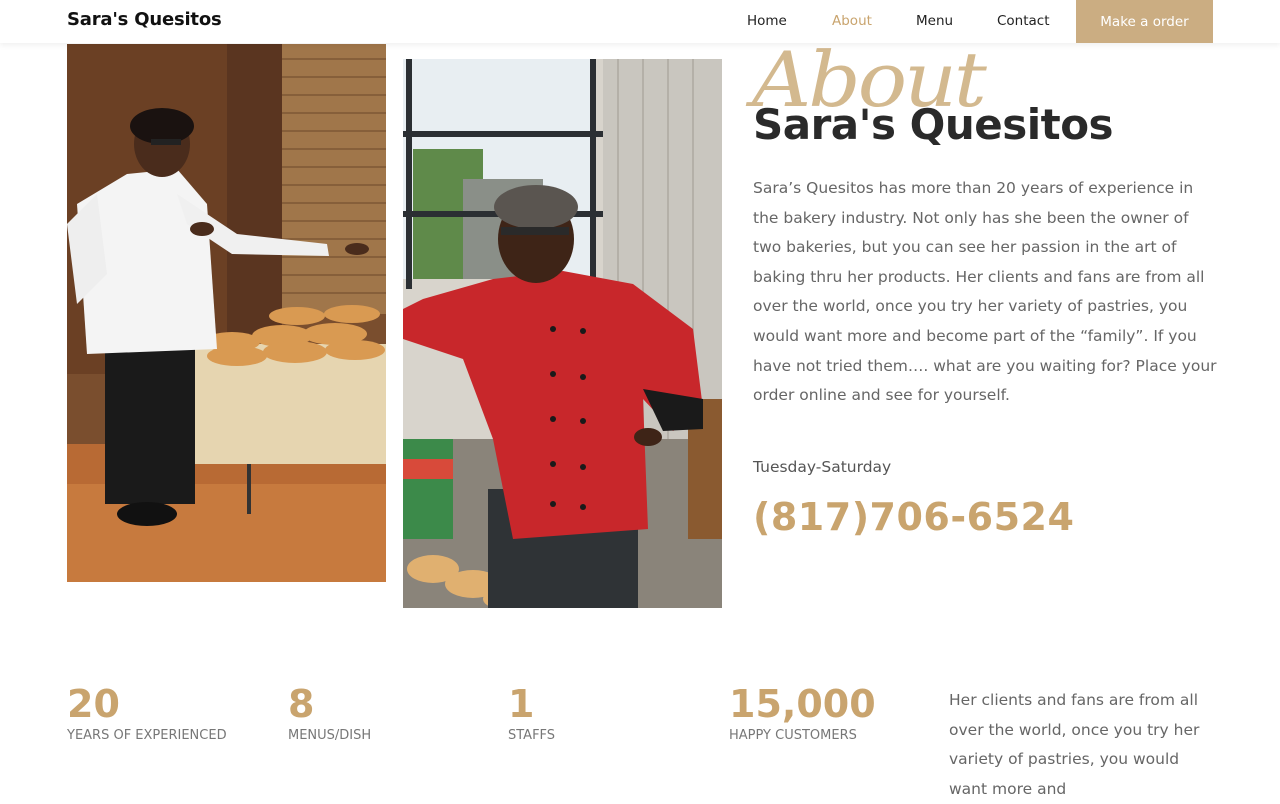 The width and height of the screenshot is (1280, 804). Describe the element at coordinates (933, 124) in the screenshot. I see `about-title: Sara's Quesitos` at that location.